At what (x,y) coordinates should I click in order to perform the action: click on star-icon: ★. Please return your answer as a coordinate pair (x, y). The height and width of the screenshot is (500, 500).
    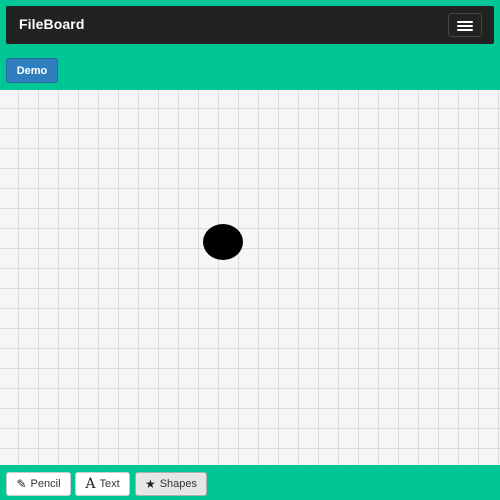
    Looking at the image, I should click on (150, 484).